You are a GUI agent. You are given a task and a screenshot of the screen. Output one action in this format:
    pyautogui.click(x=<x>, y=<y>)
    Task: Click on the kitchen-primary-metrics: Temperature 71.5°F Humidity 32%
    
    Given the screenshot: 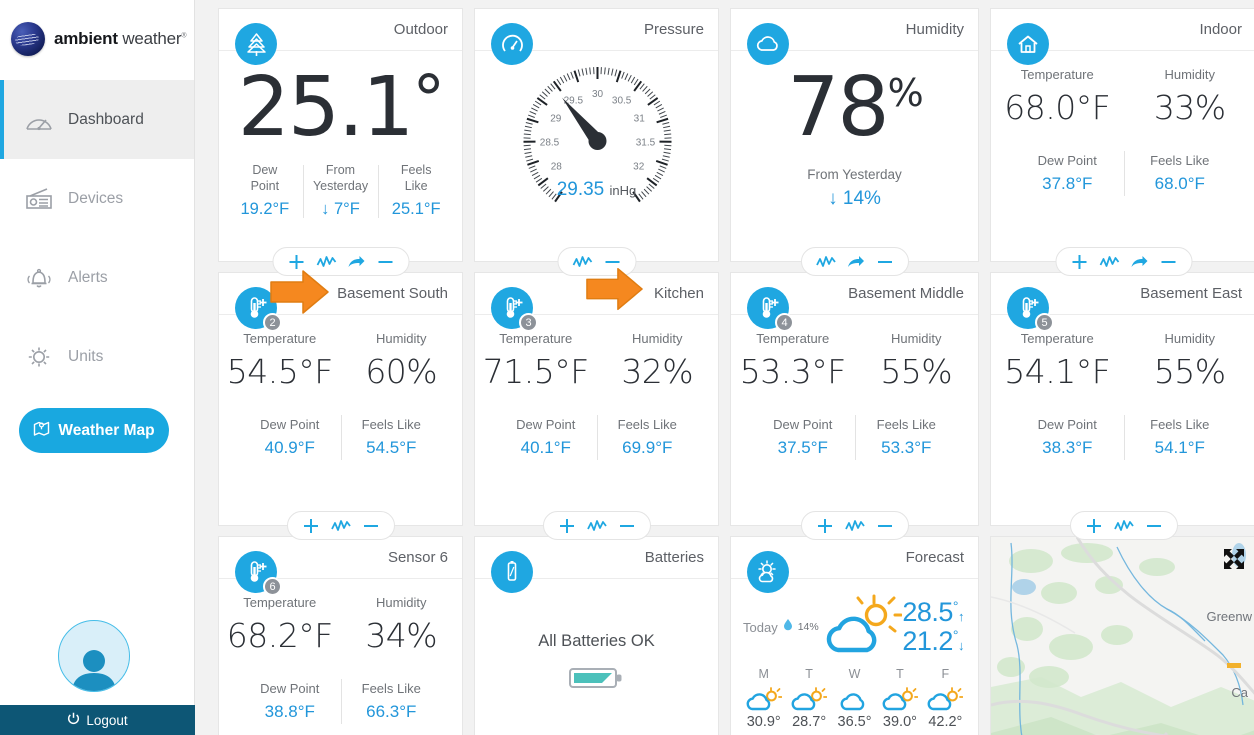 What is the action you would take?
    pyautogui.click(x=596, y=361)
    